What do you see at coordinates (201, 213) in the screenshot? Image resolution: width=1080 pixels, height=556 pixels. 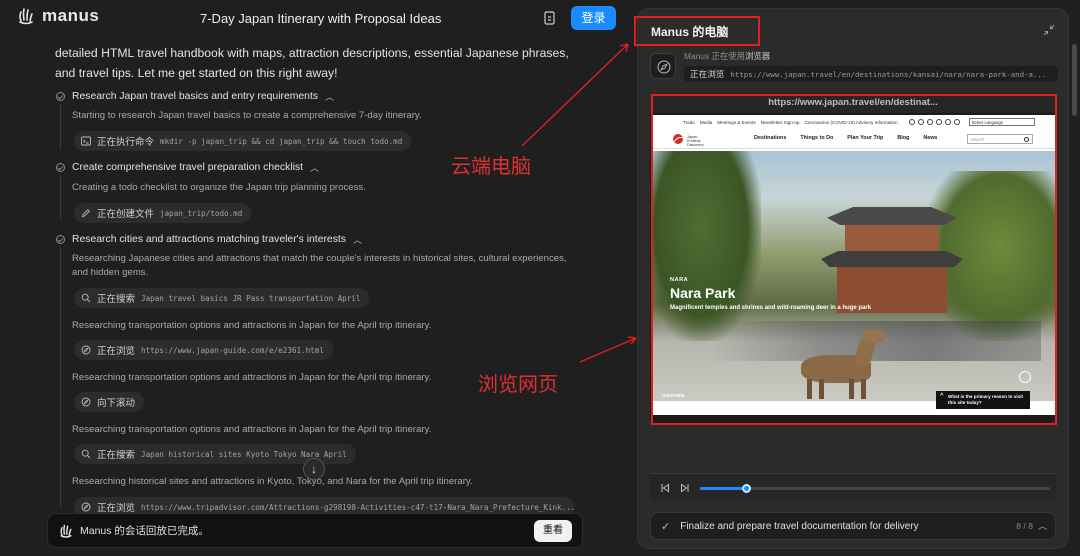 I see `action-detail: japan_trip/todo.md` at bounding box center [201, 213].